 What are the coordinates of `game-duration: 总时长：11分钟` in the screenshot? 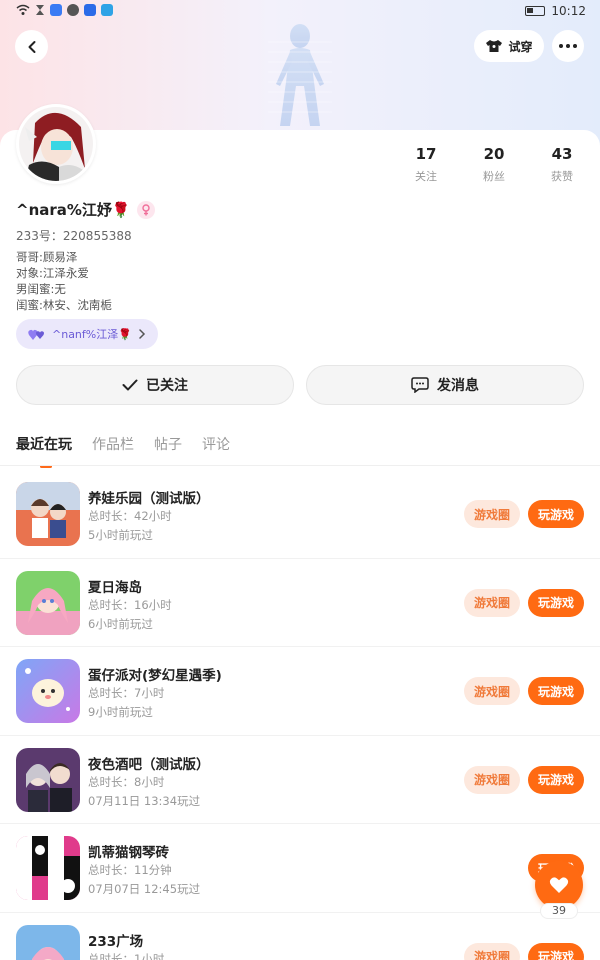 It's located at (130, 870).